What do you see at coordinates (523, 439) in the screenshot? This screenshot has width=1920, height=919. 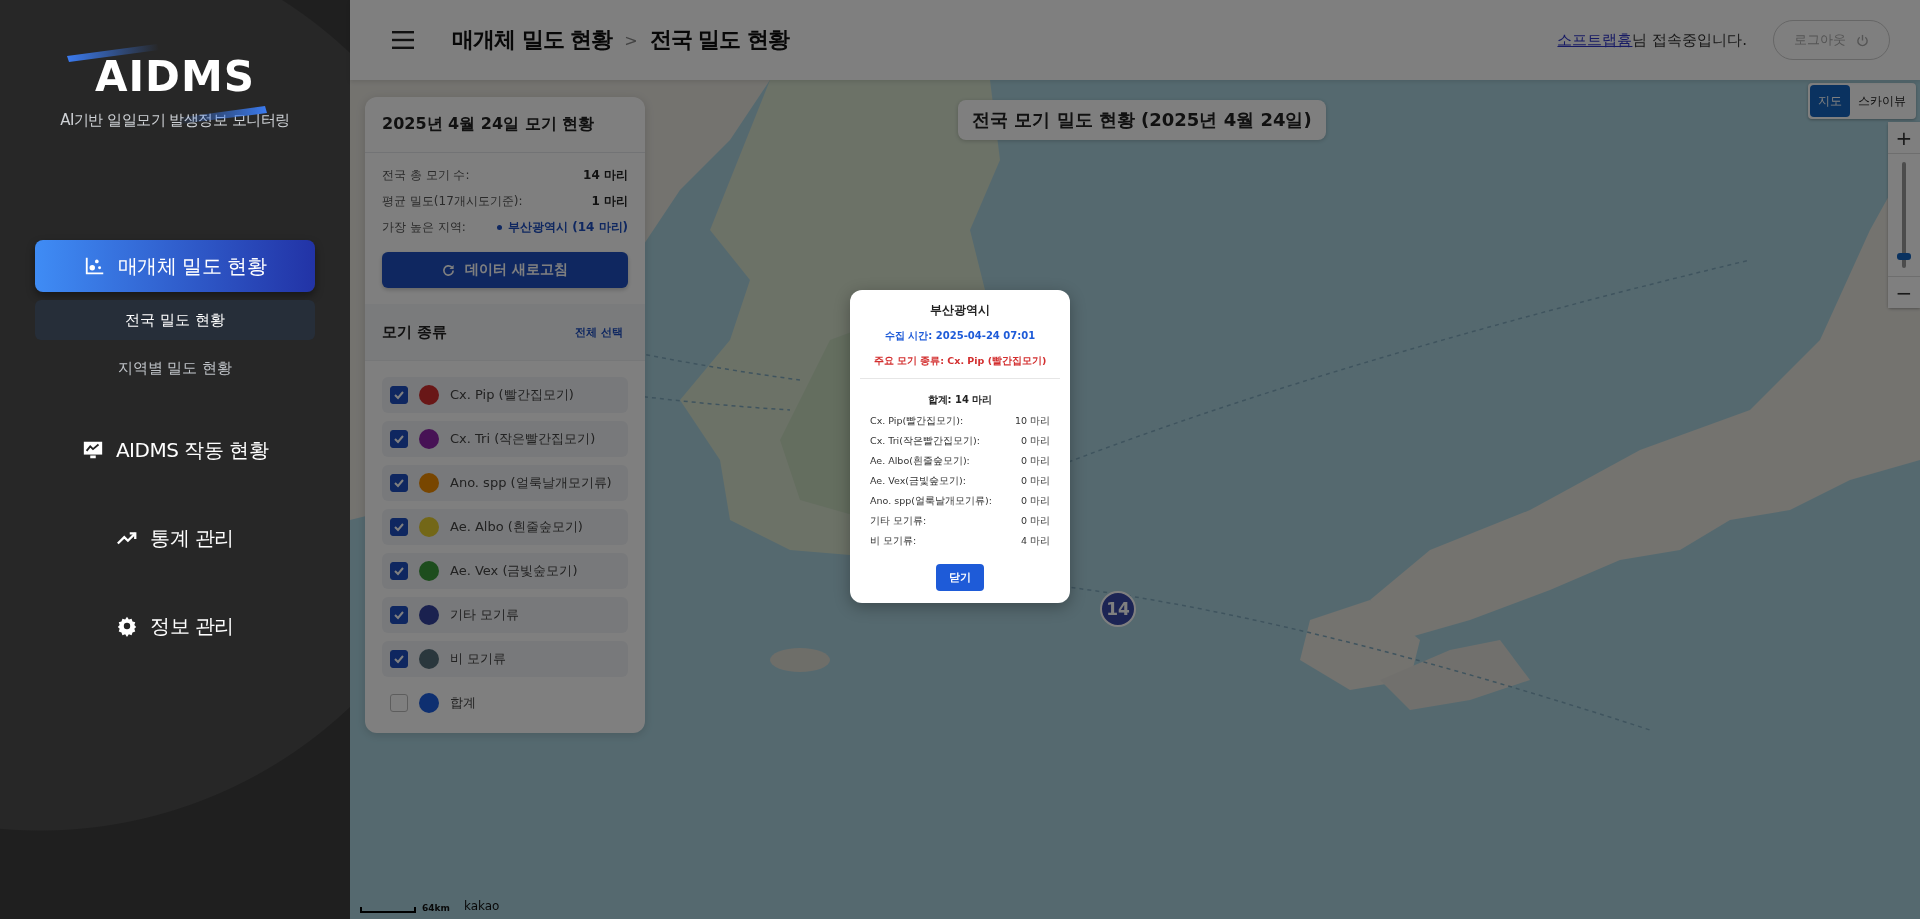 I see `species-label: Cx. Tri (작은빨간집모기)` at bounding box center [523, 439].